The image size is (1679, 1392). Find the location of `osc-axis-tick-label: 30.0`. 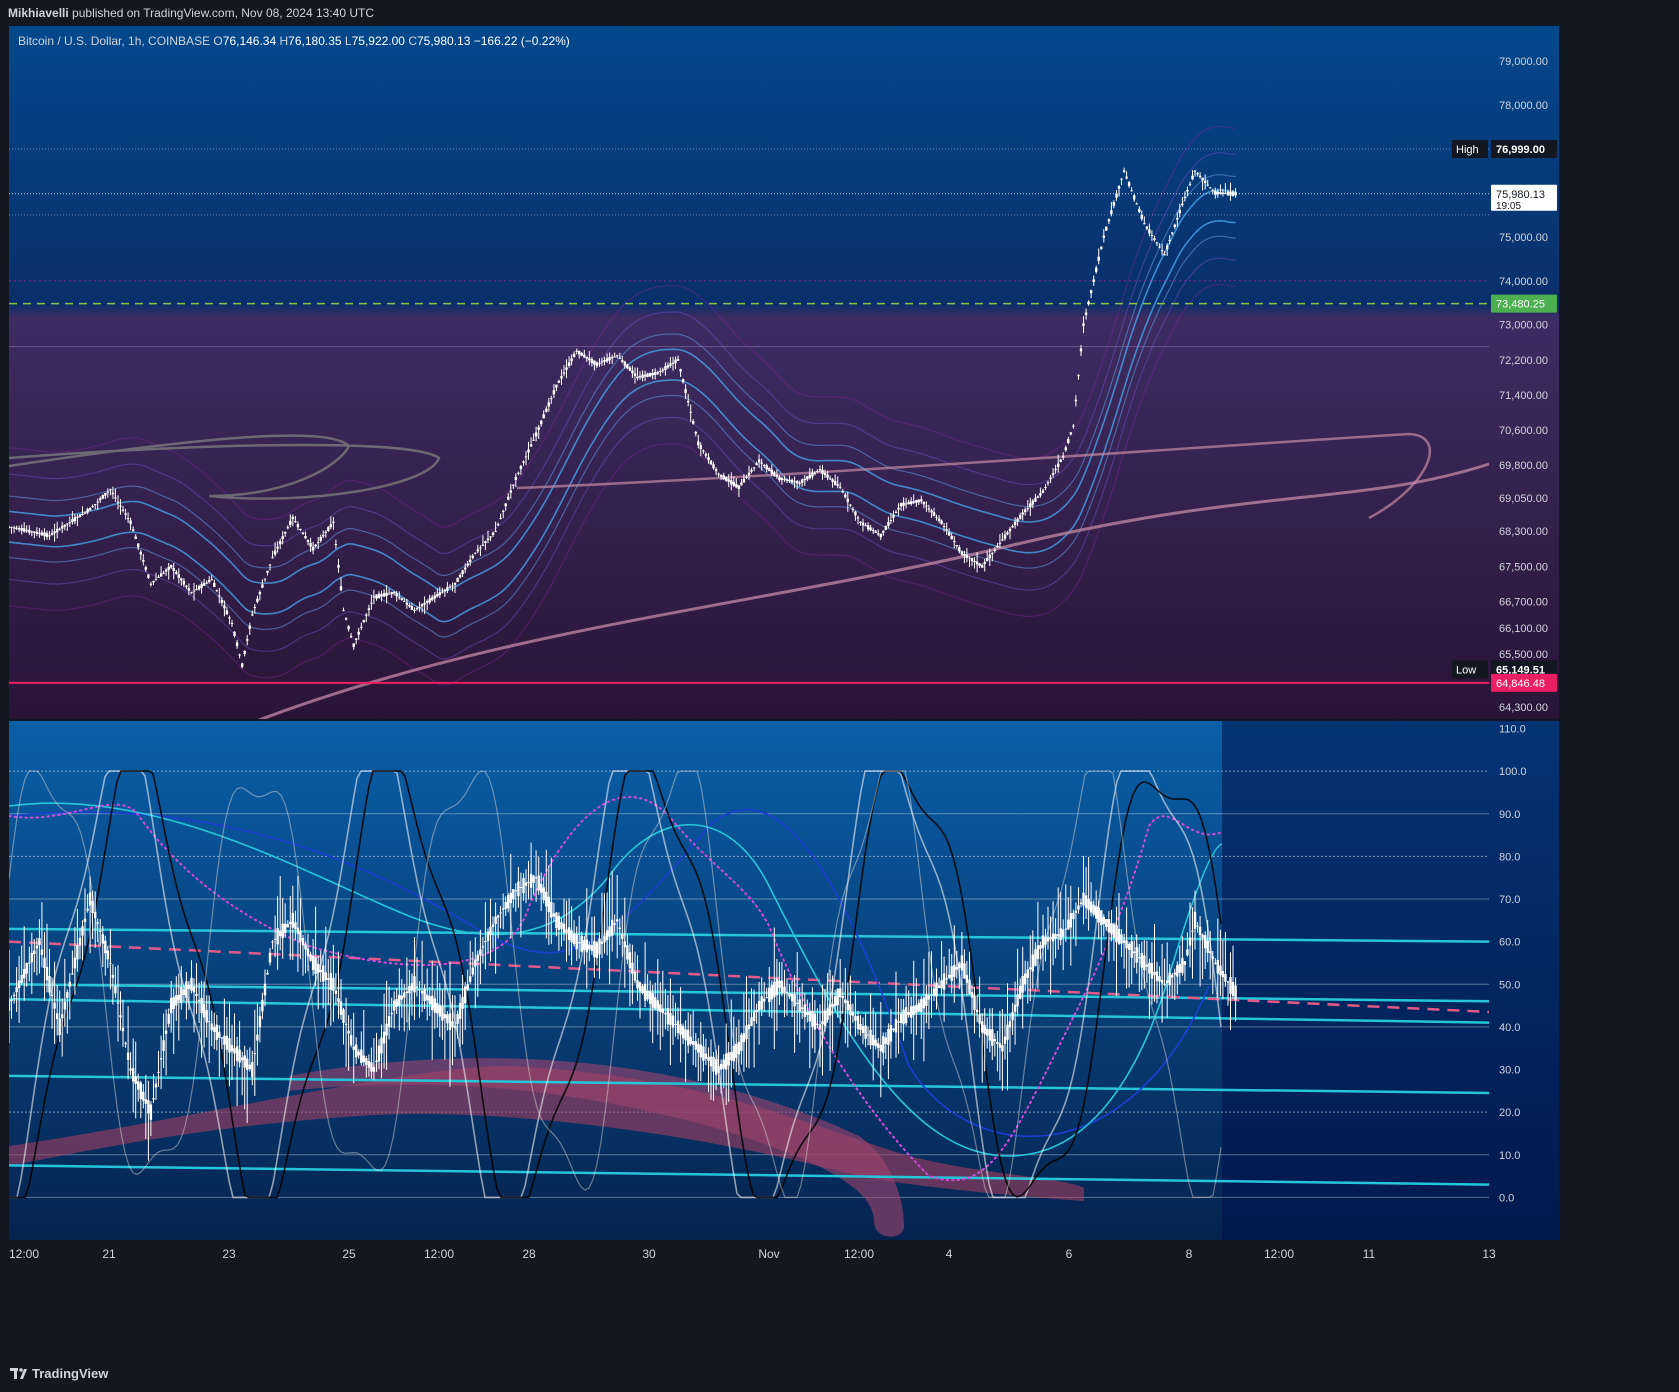

osc-axis-tick-label: 30.0 is located at coordinates (1509, 1071).